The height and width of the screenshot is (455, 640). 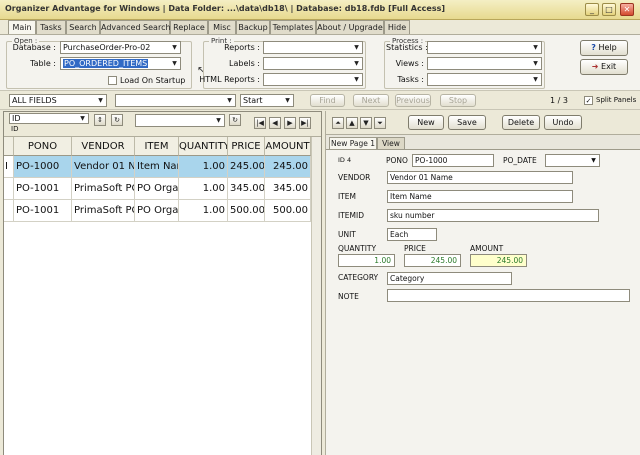 I want to click on next-record-icon: ▼, so click(x=366, y=123).